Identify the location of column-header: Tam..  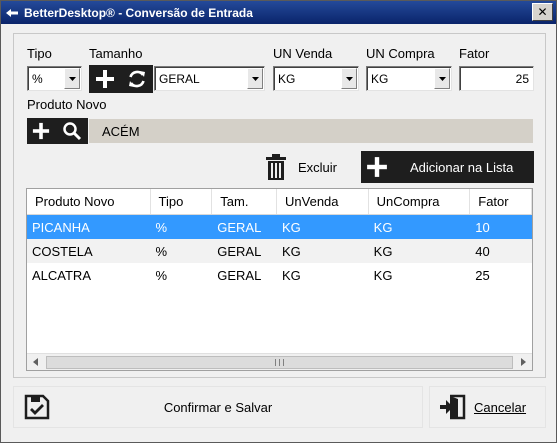
(245, 201).